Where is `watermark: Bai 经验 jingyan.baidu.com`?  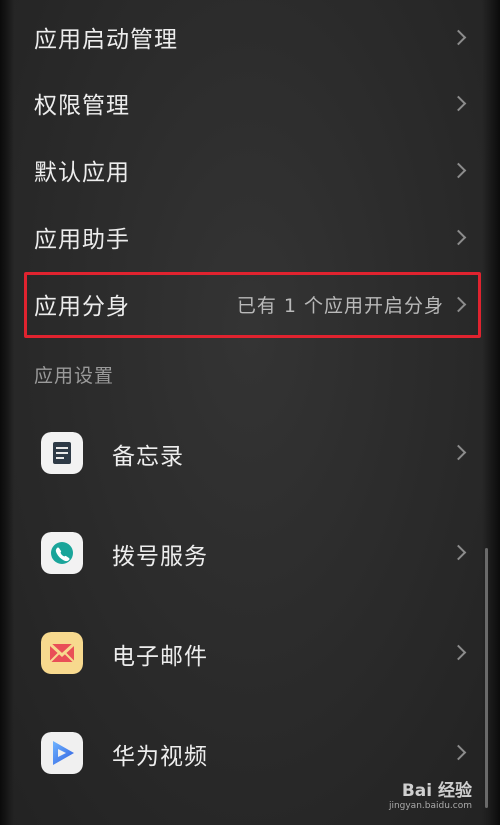
watermark: Bai 经验 jingyan.baidu.com is located at coordinates (424, 793).